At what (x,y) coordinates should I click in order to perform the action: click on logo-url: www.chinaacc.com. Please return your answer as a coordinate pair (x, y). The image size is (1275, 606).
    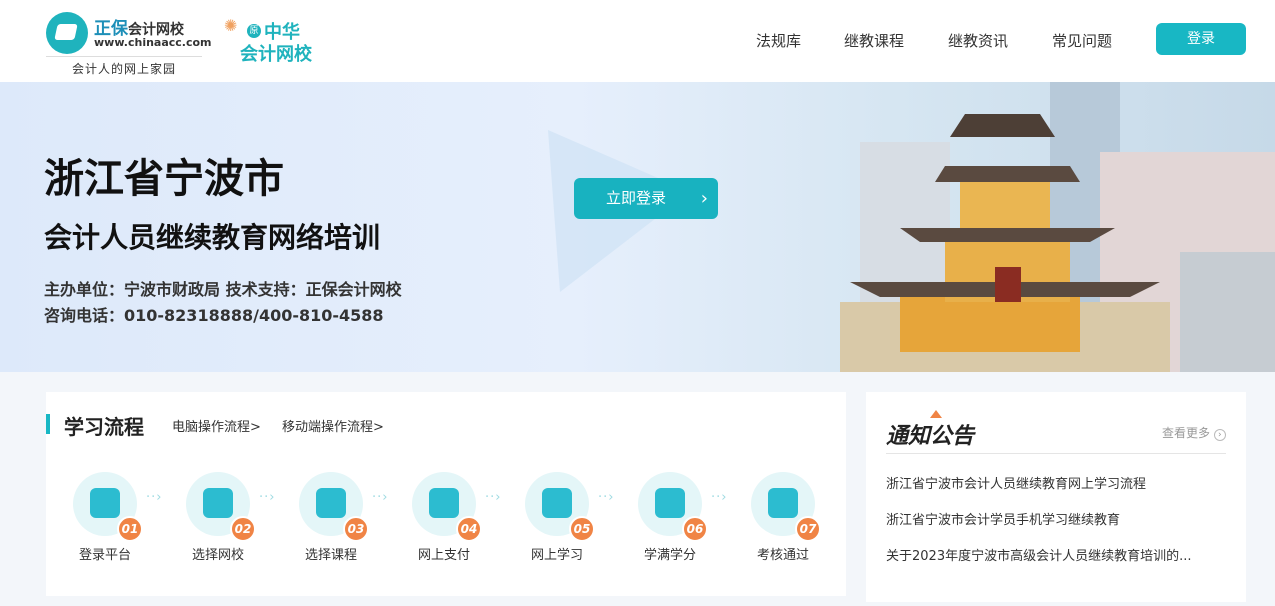
    Looking at the image, I should click on (153, 42).